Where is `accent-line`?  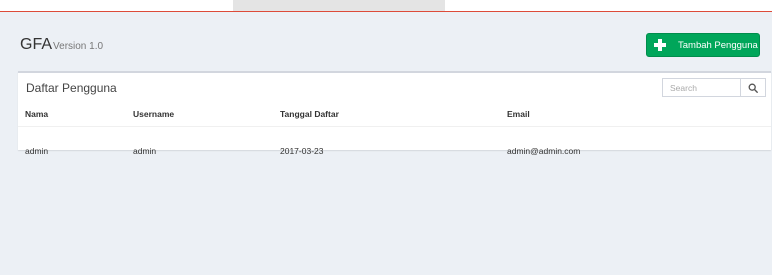
accent-line is located at coordinates (386, 11).